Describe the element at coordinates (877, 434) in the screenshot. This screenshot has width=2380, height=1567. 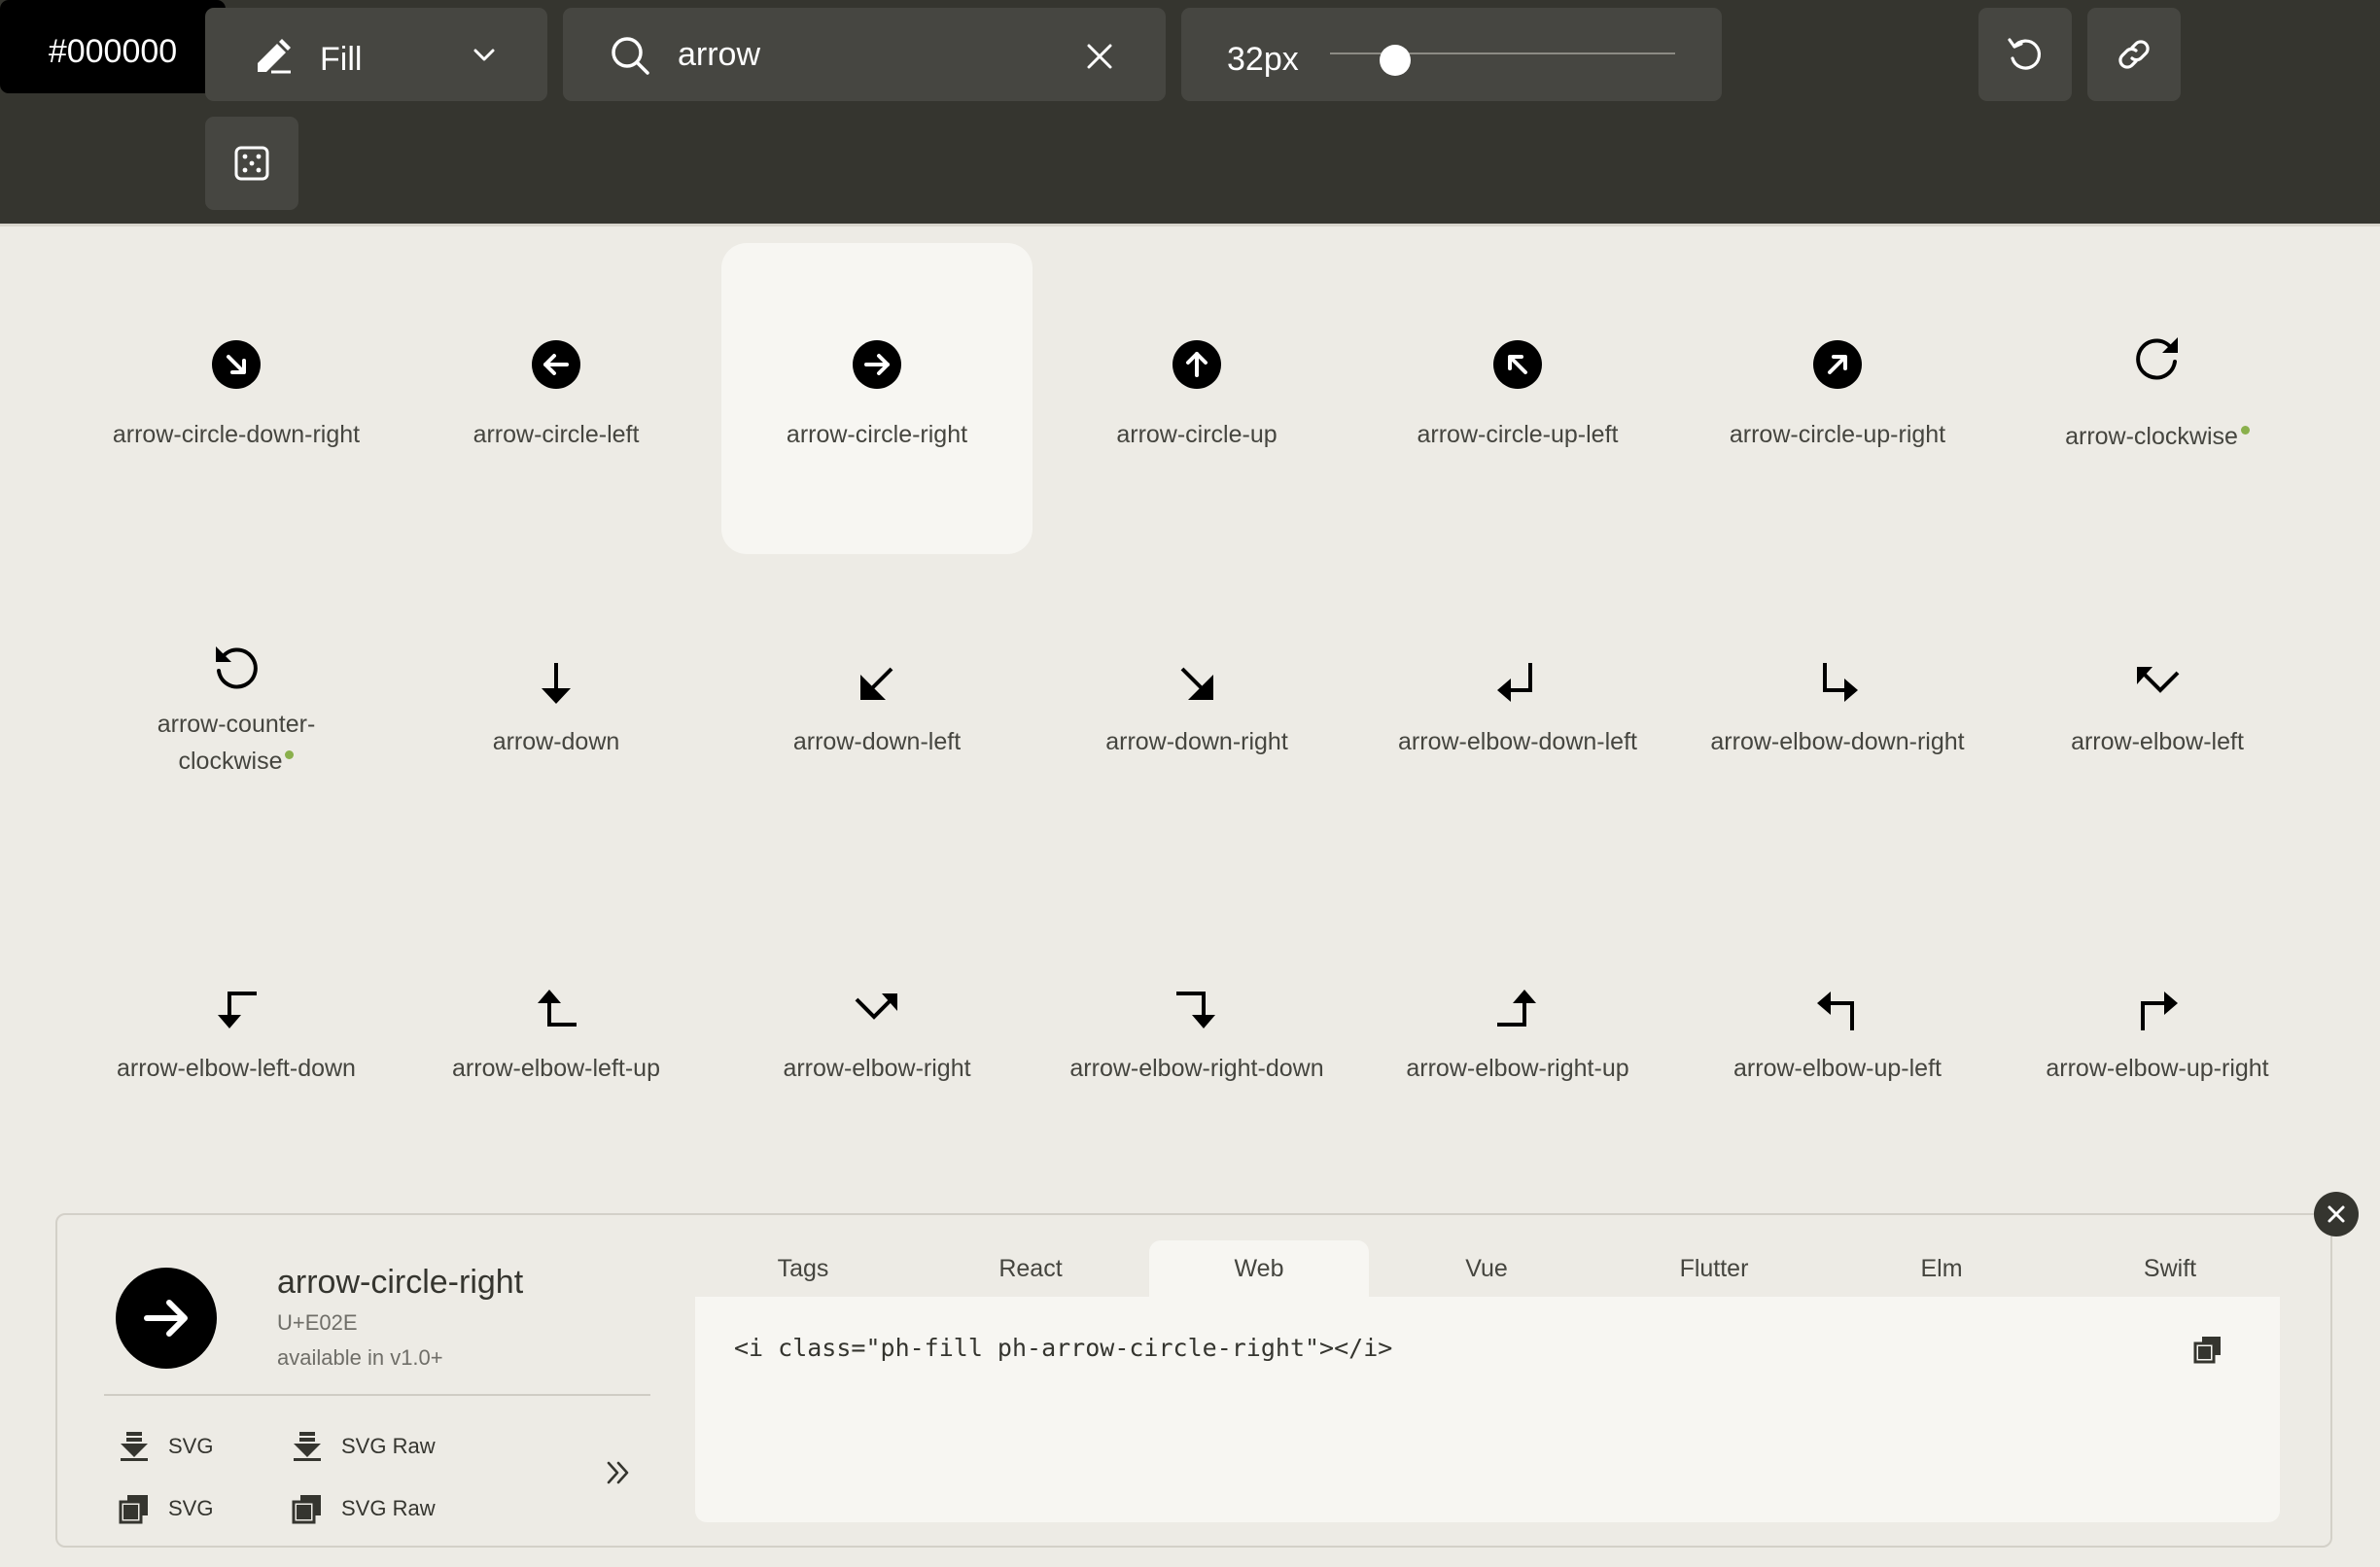
I see `icon-name: arrow-circle-right` at that location.